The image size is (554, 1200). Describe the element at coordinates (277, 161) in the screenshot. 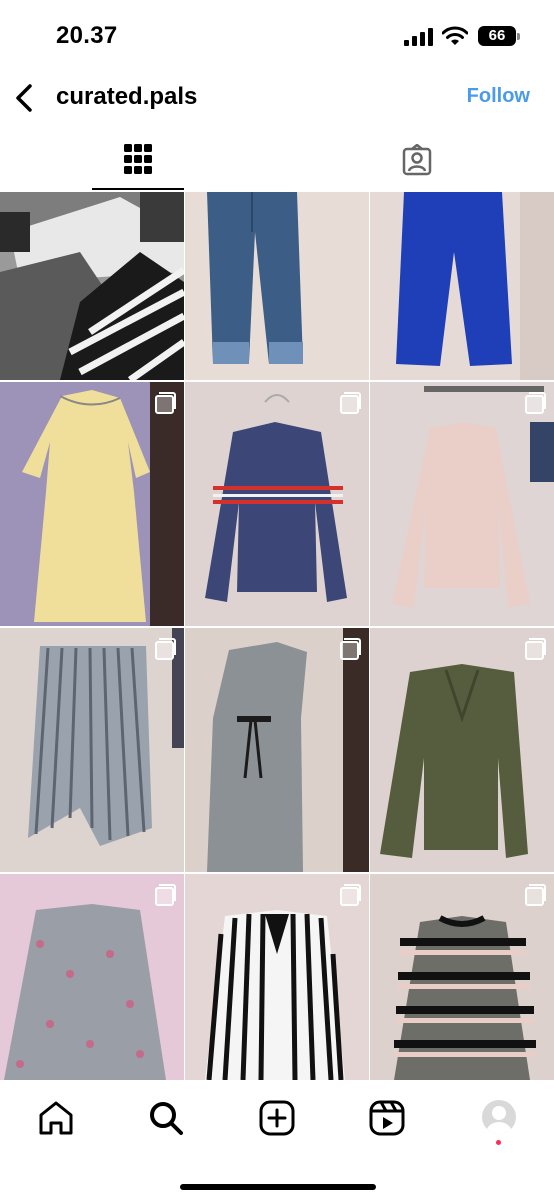

I see `profile-tabs` at that location.